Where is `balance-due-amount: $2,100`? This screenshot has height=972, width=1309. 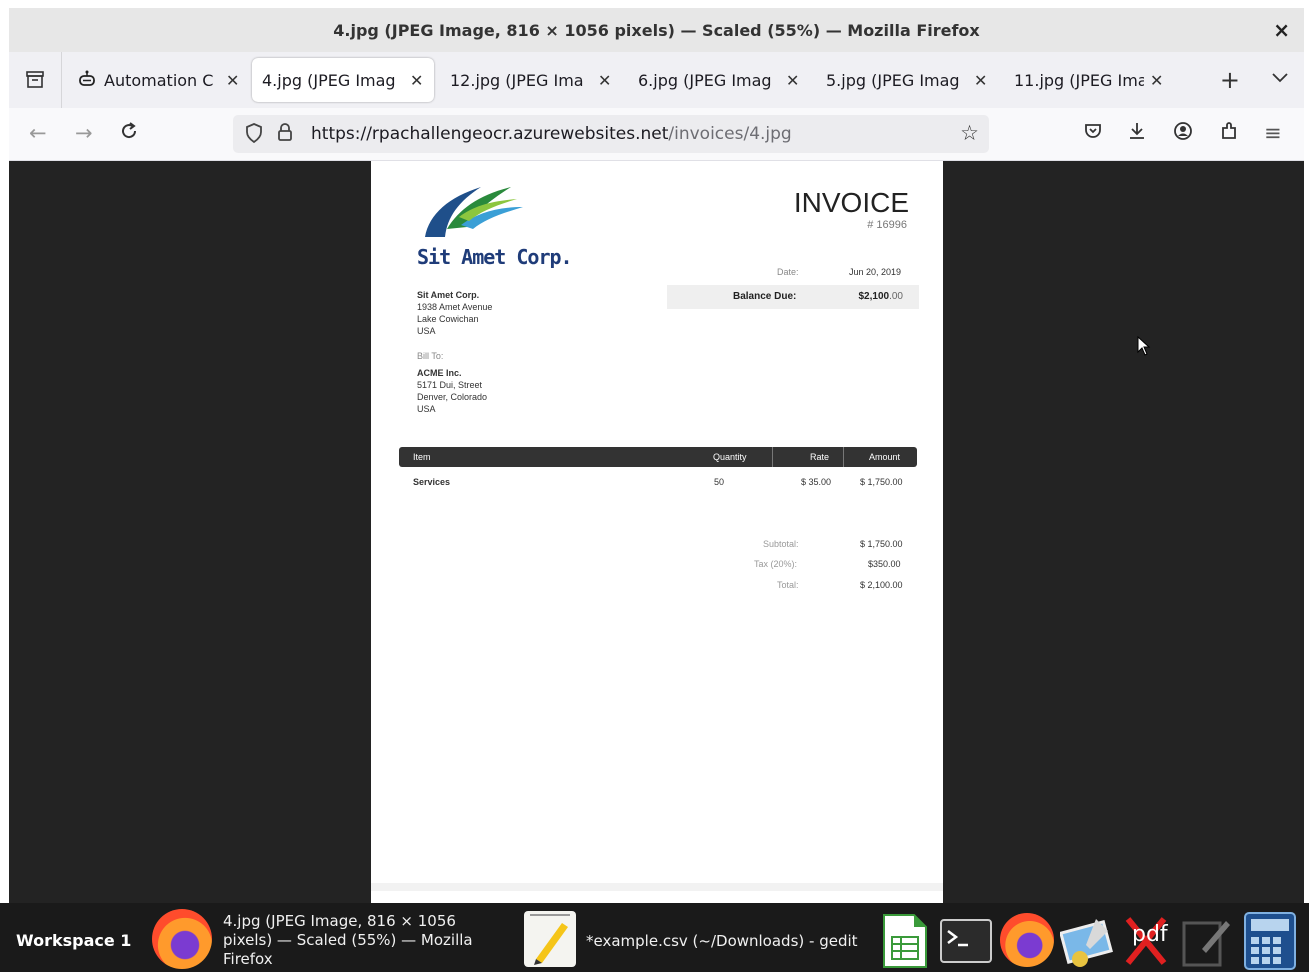
balance-due-amount: $2,100 is located at coordinates (874, 296).